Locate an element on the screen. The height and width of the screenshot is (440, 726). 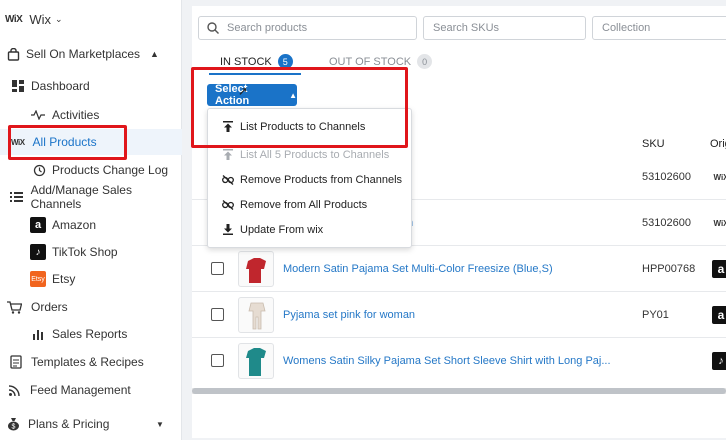
sidebar-item-label: Plans & Pricing is located at coordinates (69, 424).